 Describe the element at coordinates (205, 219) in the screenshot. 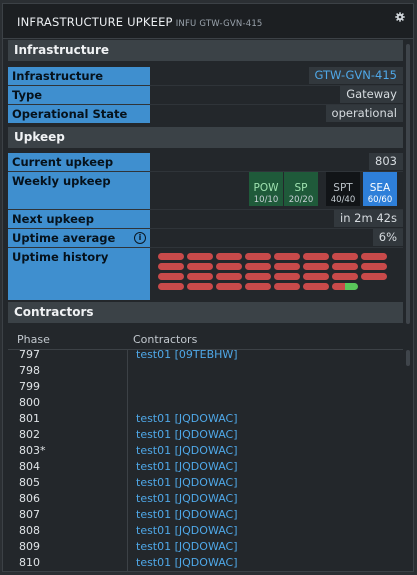

I see `row-next-upkeep: Next upkeep in 2m 42s` at that location.